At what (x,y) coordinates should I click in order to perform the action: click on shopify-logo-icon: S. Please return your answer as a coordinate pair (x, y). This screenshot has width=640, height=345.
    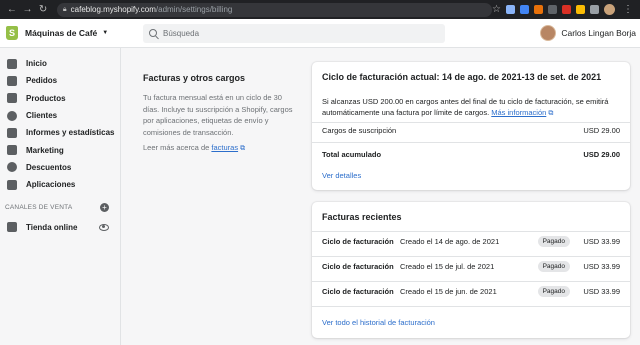
    Looking at the image, I should click on (12, 33).